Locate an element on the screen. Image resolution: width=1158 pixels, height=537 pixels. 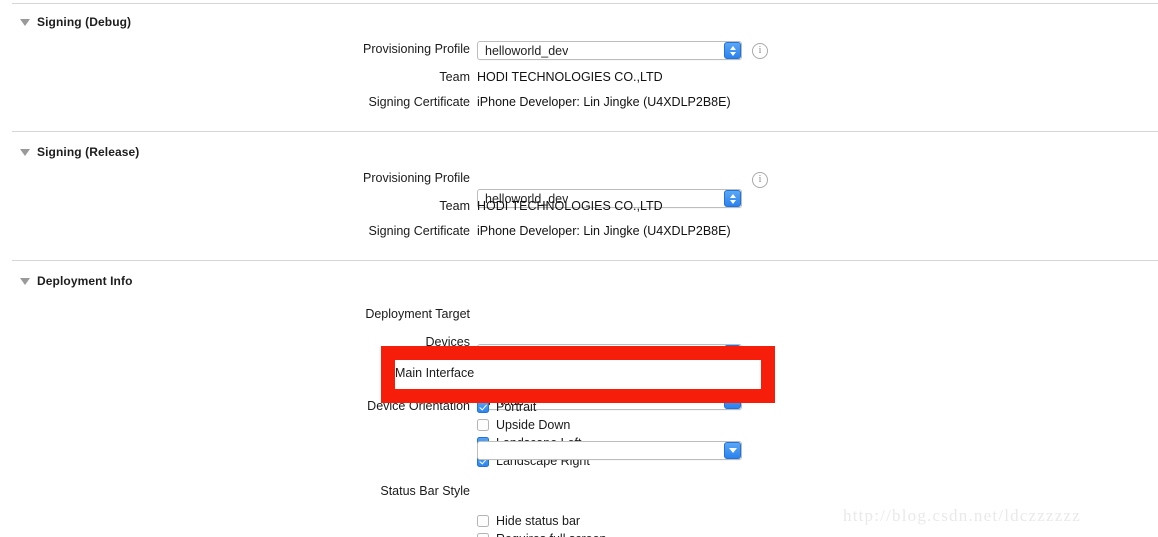
section-title: Deployment Info is located at coordinates (85, 281).